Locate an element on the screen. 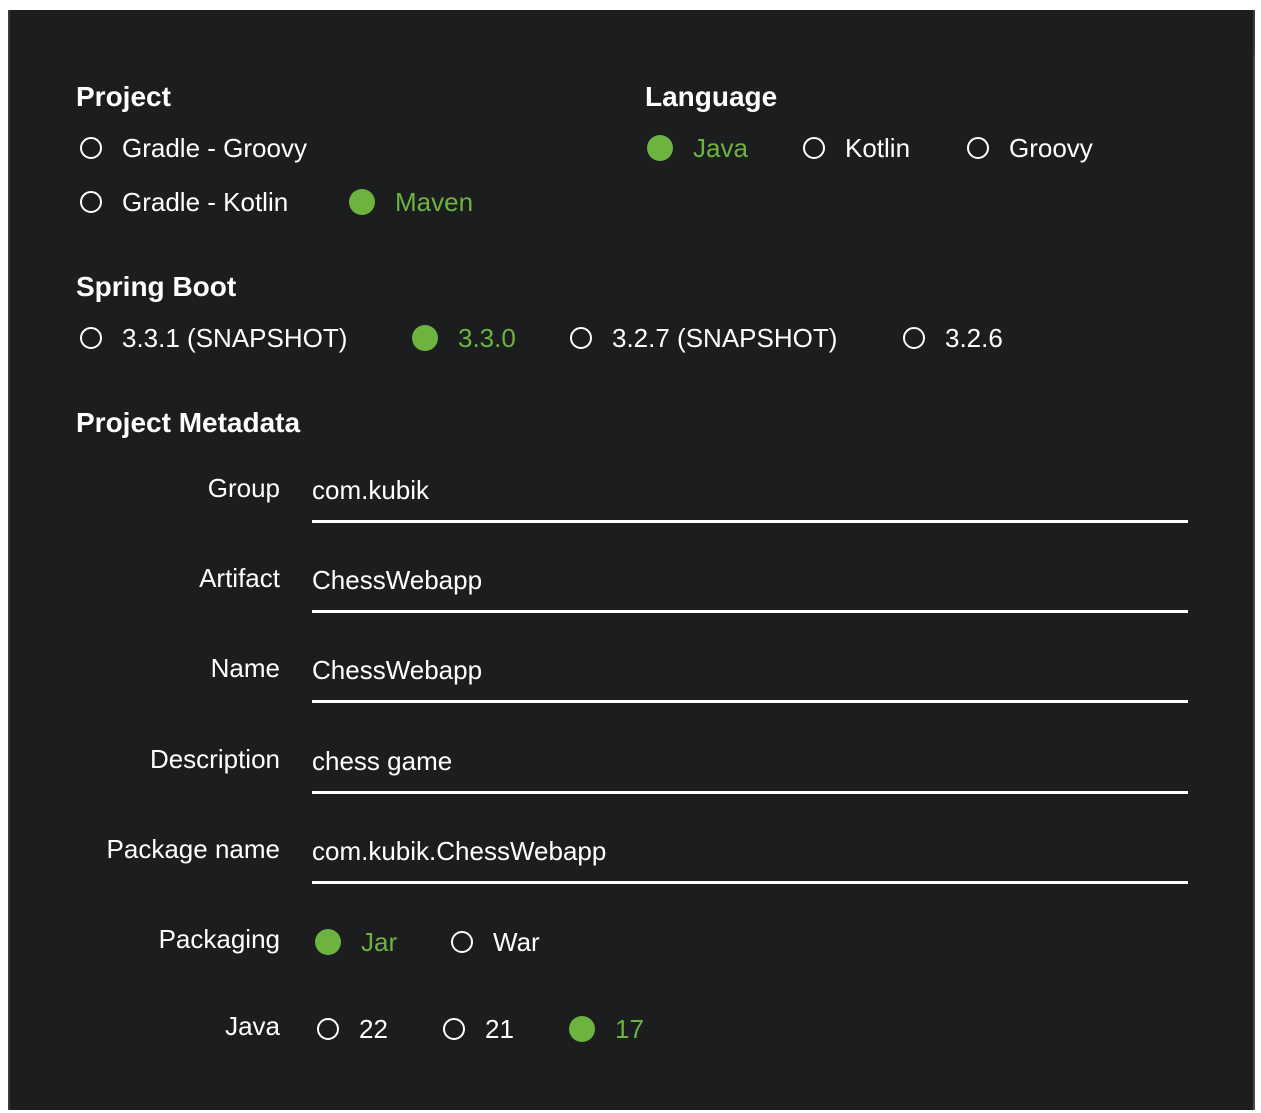  radio-label: Maven is located at coordinates (434, 201).